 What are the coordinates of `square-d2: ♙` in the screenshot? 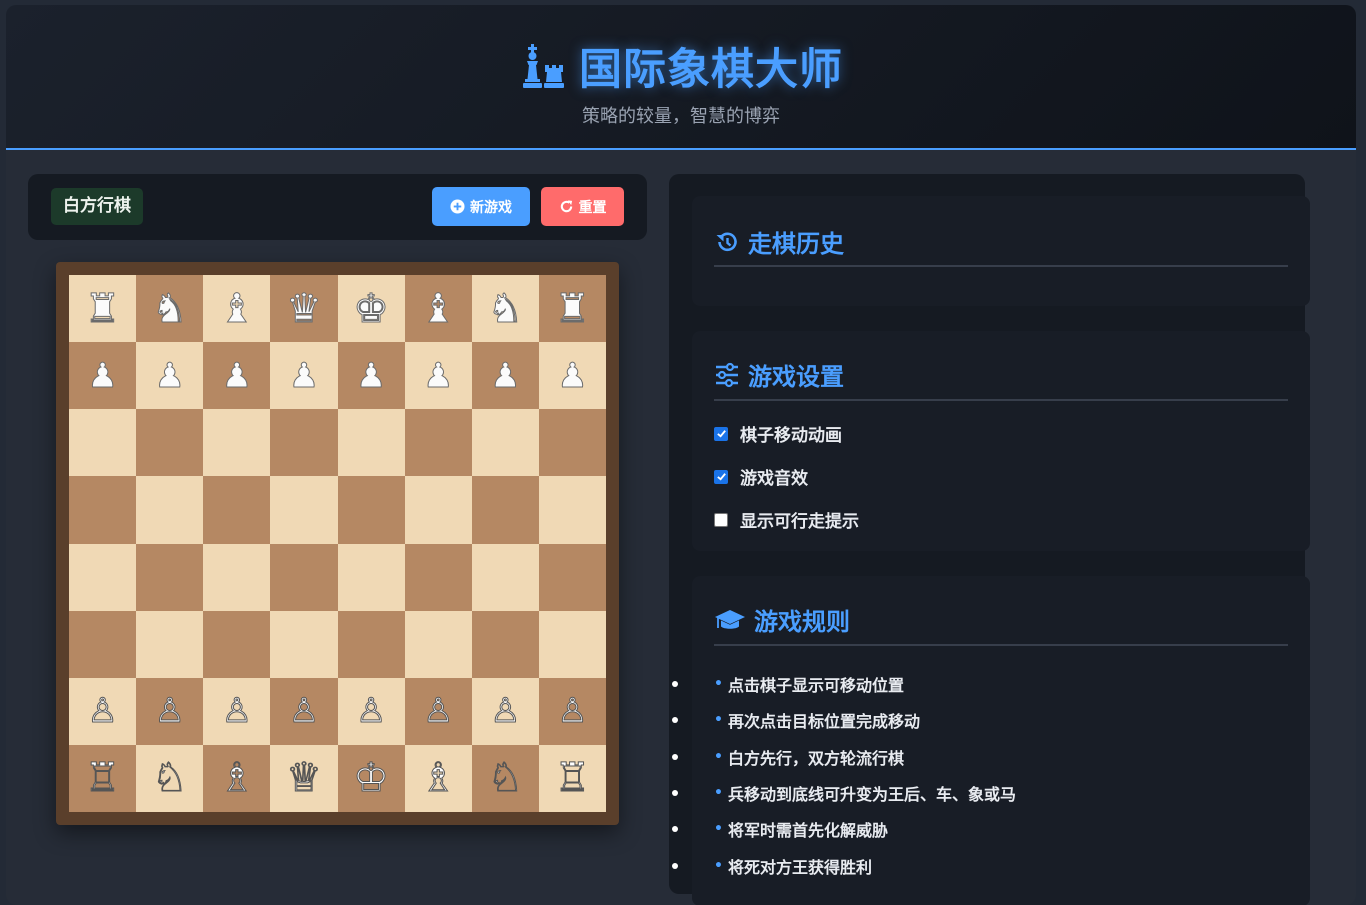 It's located at (304, 711).